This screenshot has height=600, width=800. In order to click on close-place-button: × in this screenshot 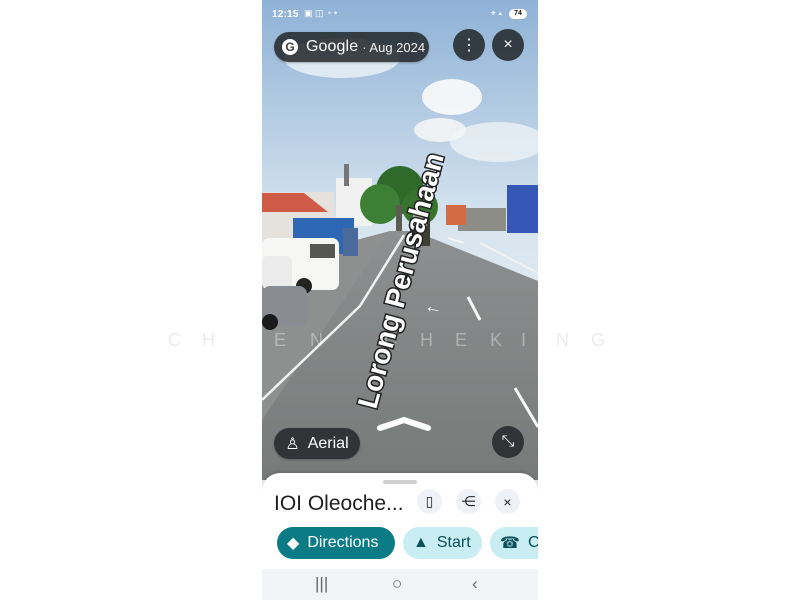, I will do `click(507, 501)`.